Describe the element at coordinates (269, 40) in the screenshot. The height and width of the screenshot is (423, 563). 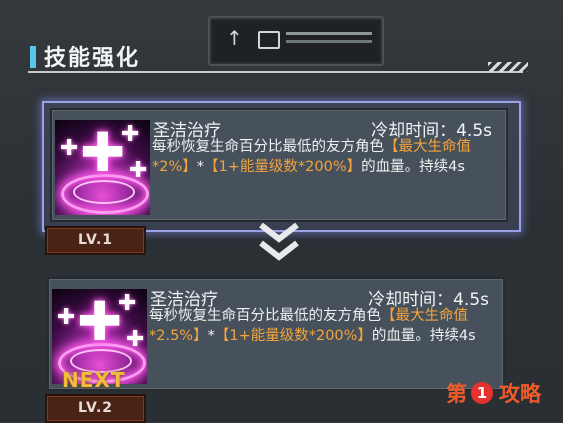
I see `sign-symbol-icon` at that location.